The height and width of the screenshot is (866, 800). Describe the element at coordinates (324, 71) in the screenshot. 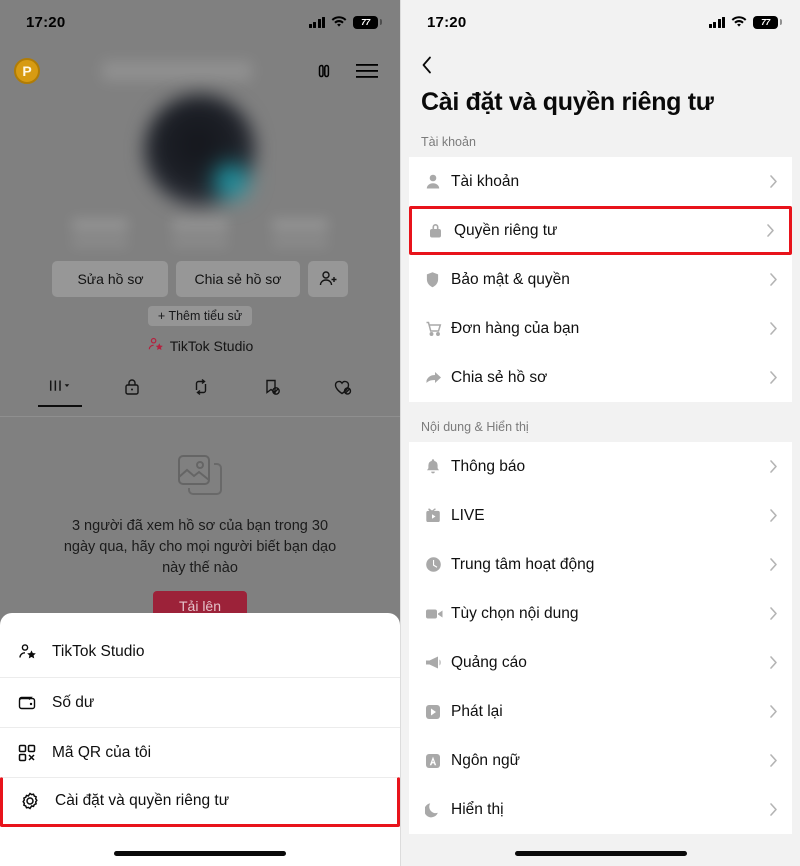

I see `threads-icon` at that location.